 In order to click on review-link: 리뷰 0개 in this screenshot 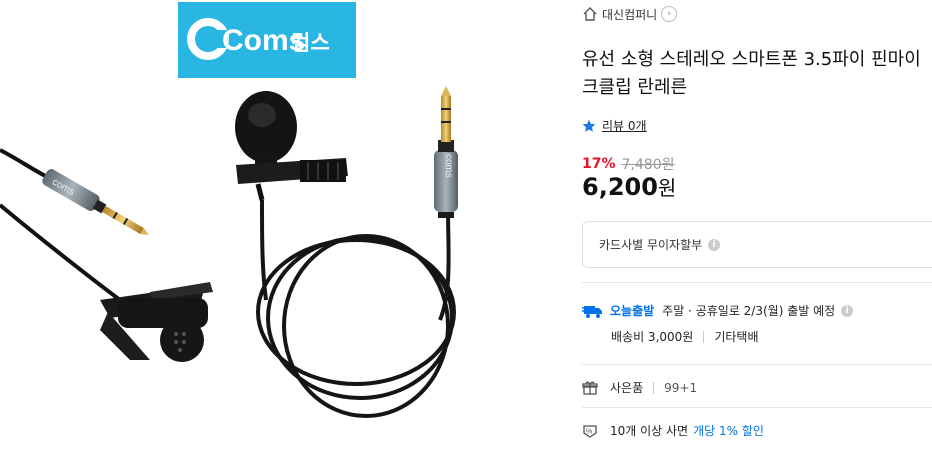, I will do `click(614, 125)`.